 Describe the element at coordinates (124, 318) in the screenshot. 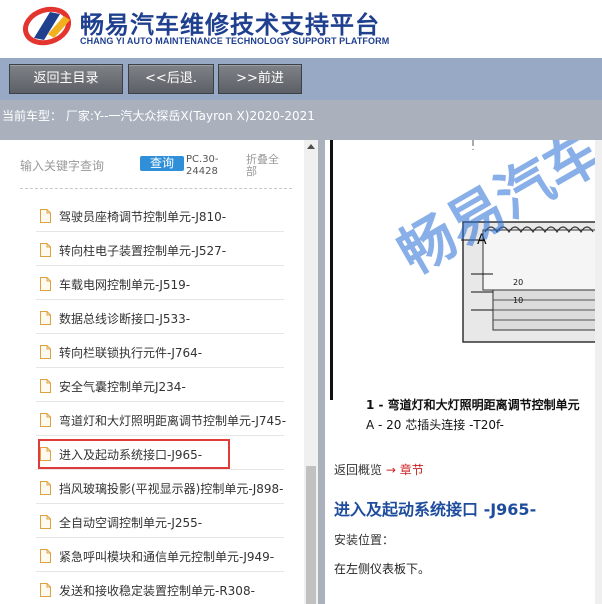

I see `tree-item-label: 数据总线诊断接口-J533-` at that location.